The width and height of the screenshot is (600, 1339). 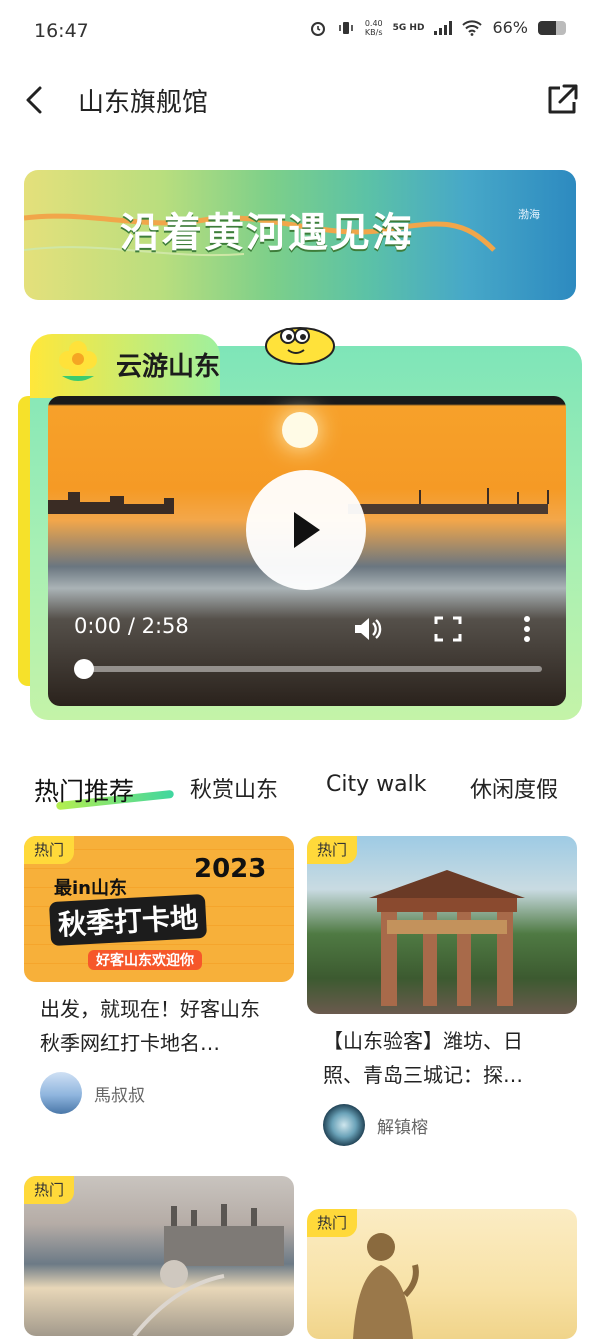 What do you see at coordinates (300, 430) in the screenshot?
I see `sunset-sun` at bounding box center [300, 430].